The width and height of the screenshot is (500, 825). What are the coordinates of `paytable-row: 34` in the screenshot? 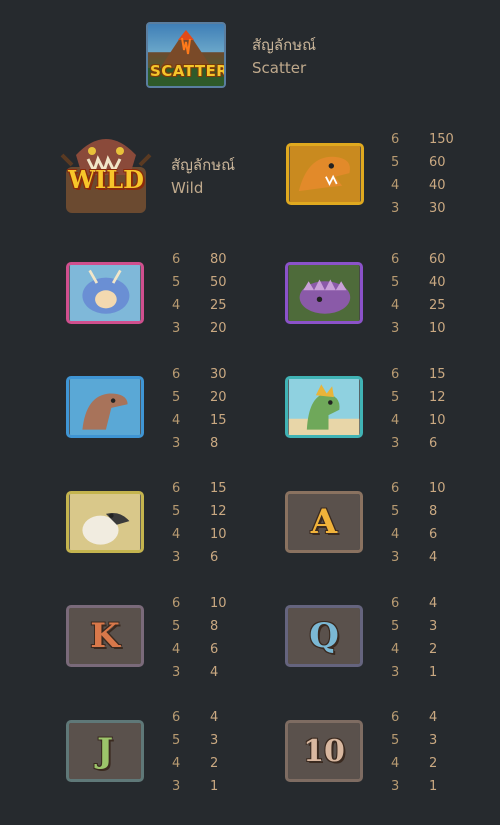 It's located at (227, 675).